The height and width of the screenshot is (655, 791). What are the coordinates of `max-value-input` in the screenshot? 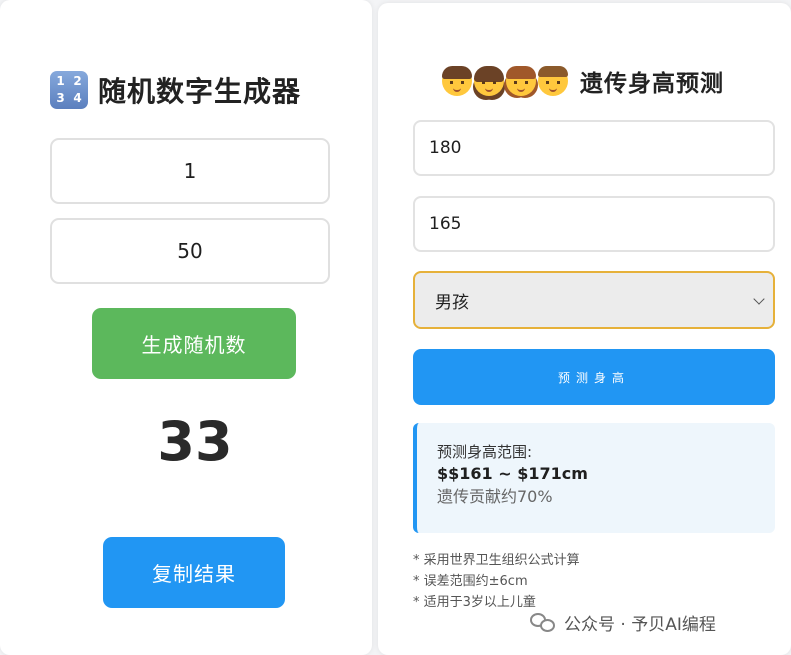 It's located at (190, 251).